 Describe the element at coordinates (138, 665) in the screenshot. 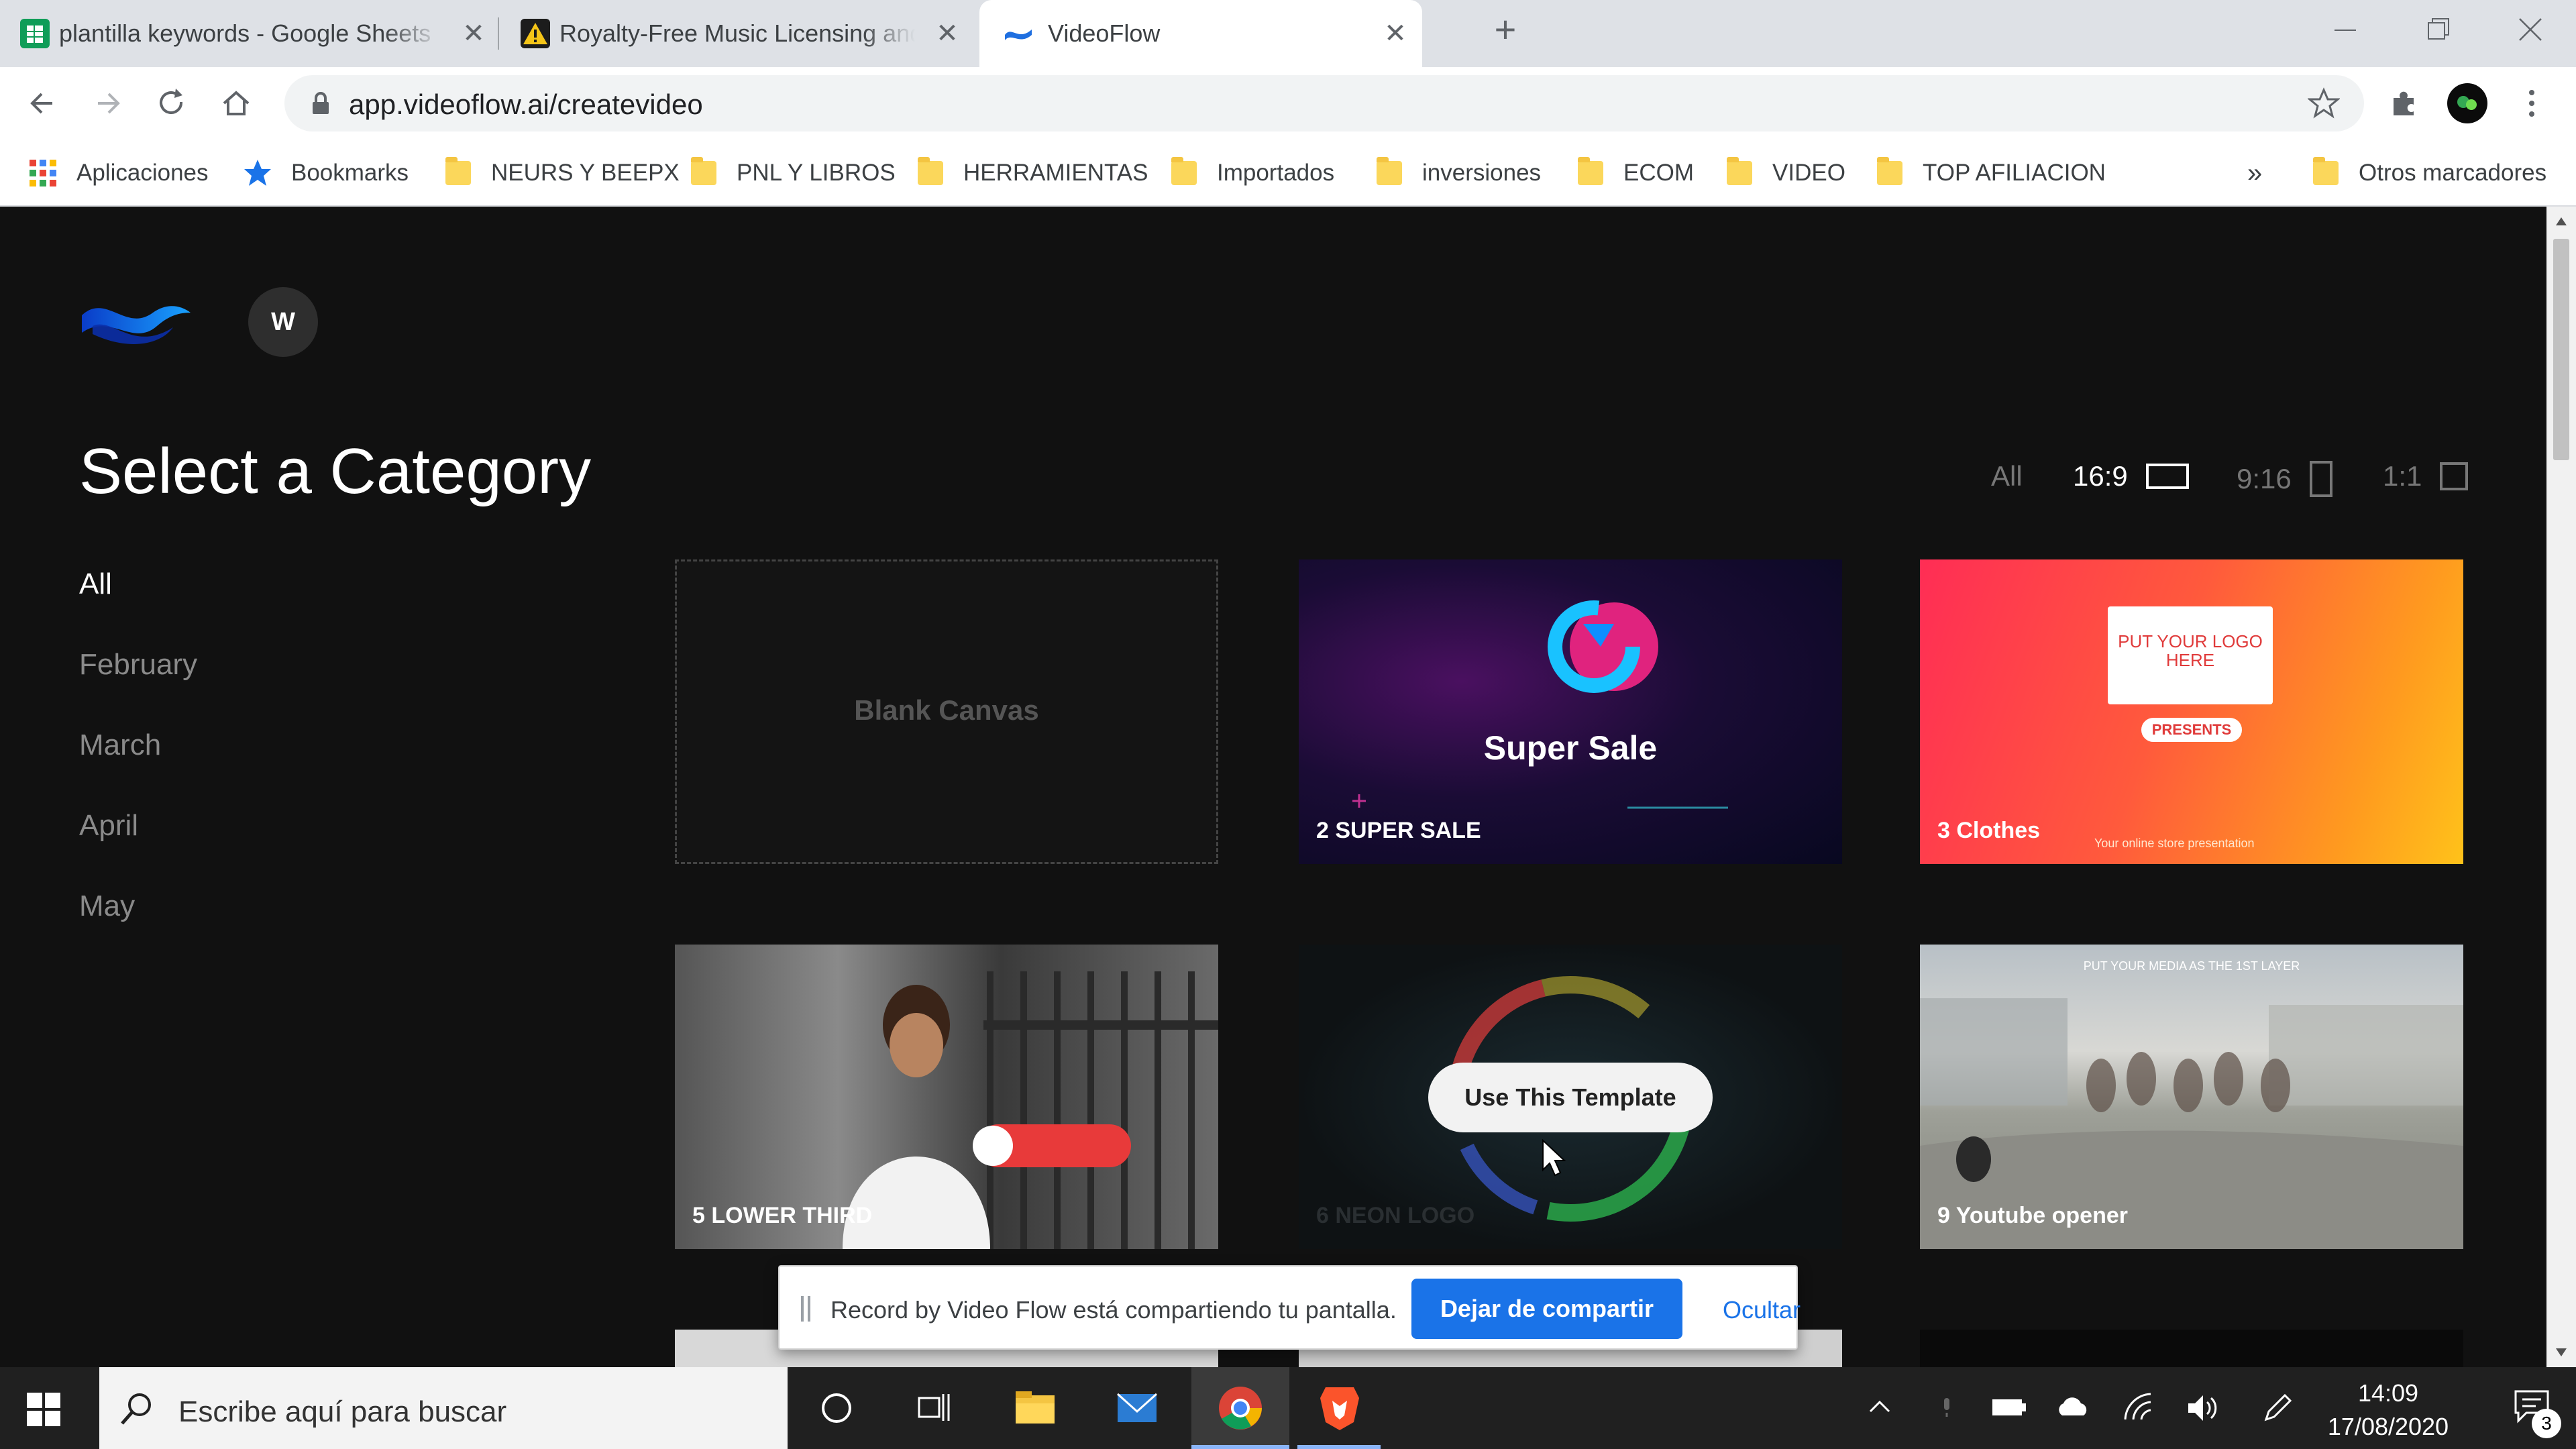

I see `category-february: February` at that location.